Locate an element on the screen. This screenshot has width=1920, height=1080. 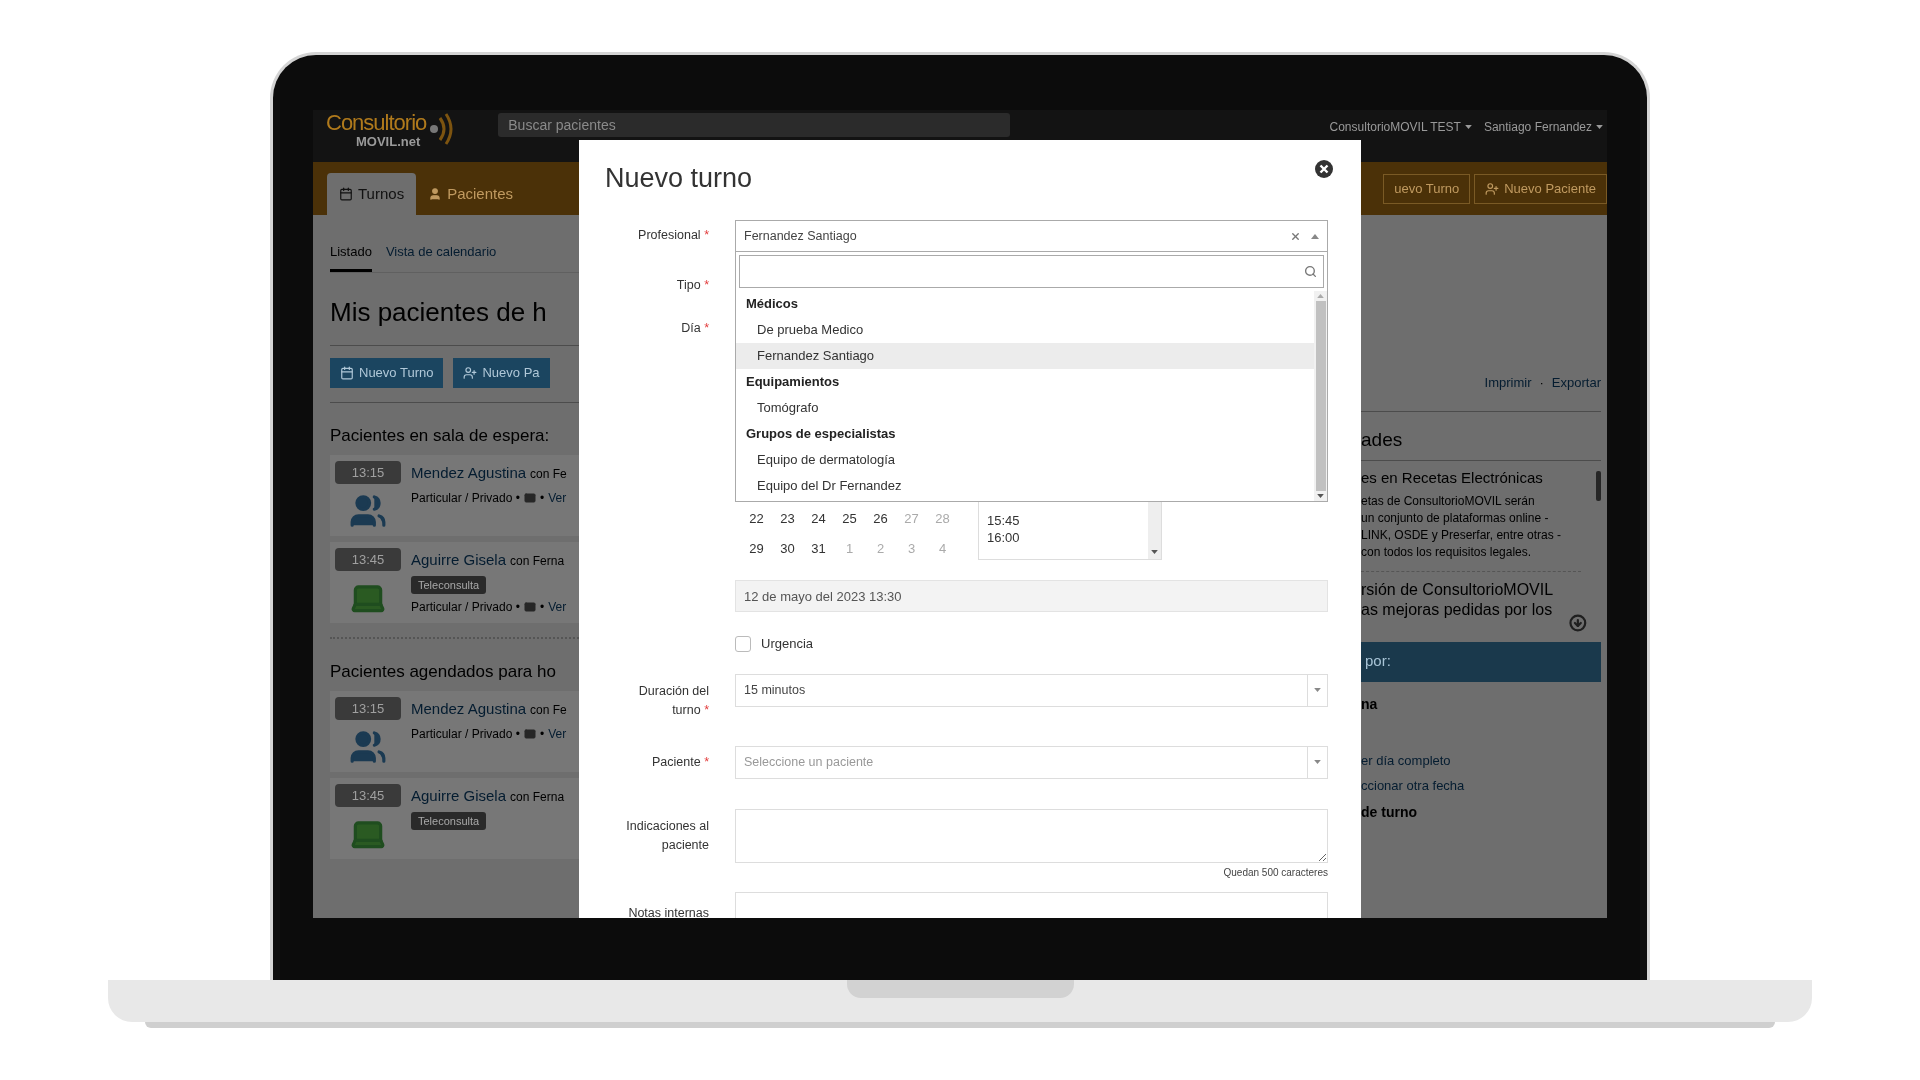
field-label: Tipo * is located at coordinates (692, 285).